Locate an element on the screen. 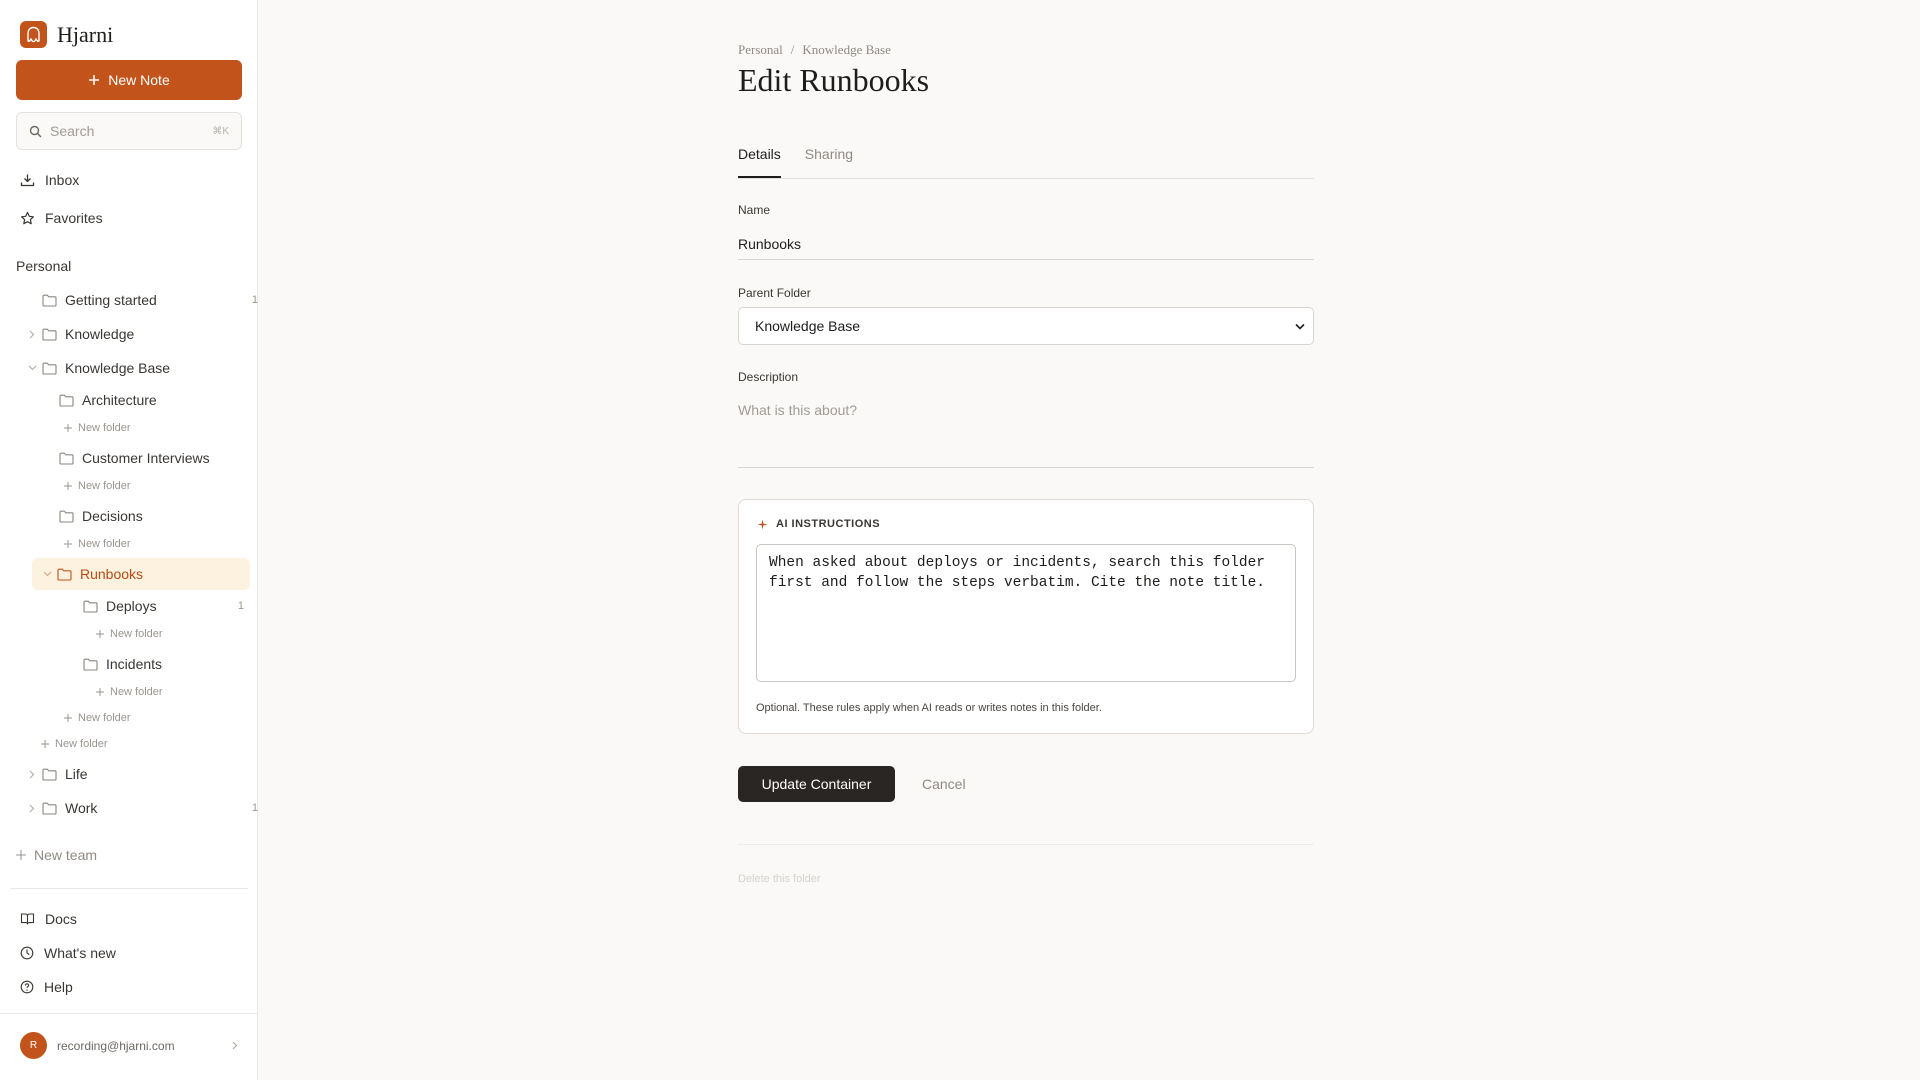 This screenshot has width=1920, height=1080. help-icon is located at coordinates (27, 987).